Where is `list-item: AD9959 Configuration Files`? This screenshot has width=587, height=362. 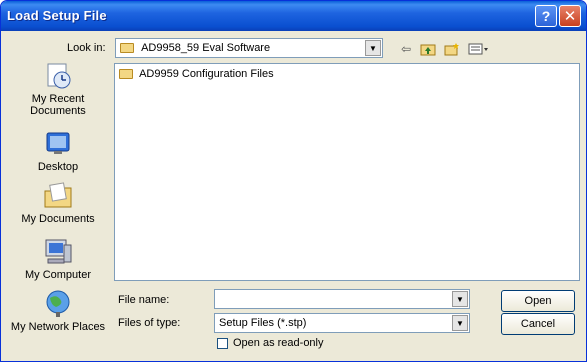 list-item: AD9959 Configuration Files is located at coordinates (196, 74).